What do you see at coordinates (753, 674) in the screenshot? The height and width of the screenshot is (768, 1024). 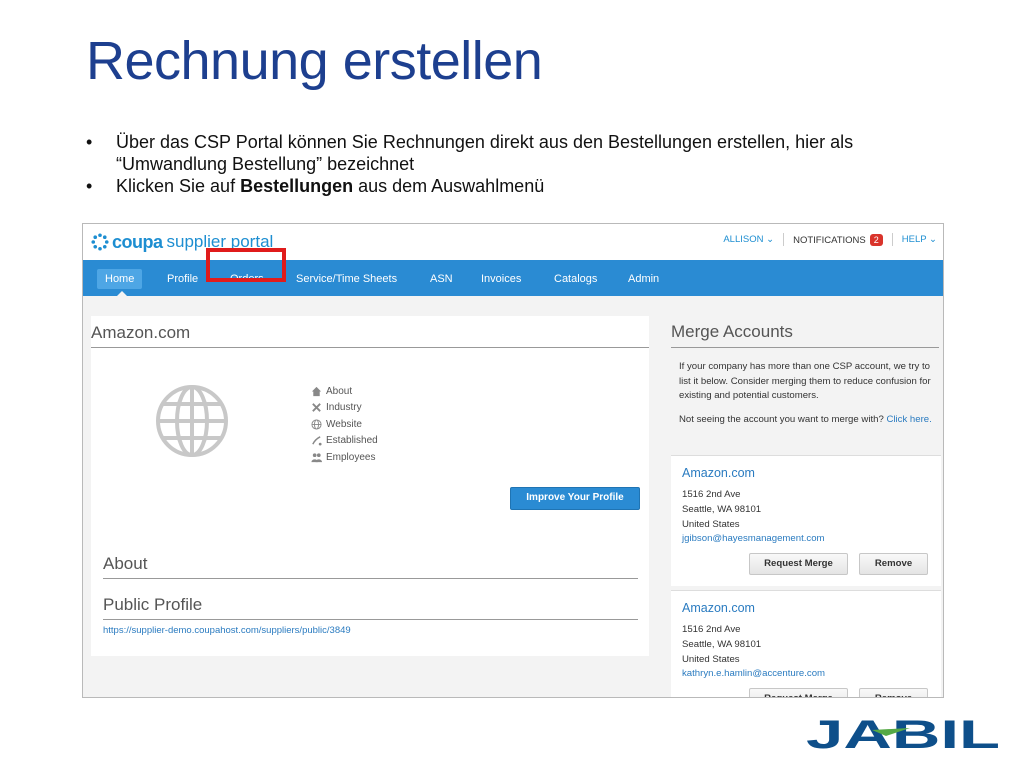 I see `account-email: kathryn.e.hamlin@accenture.com` at bounding box center [753, 674].